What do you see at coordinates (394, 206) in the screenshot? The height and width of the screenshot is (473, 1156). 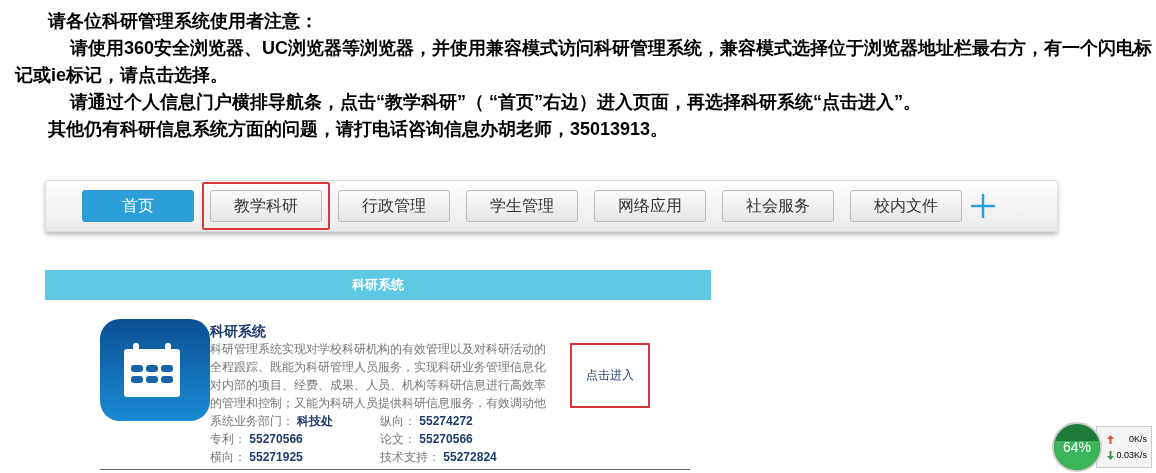 I see `nav-tab: 行政管理` at bounding box center [394, 206].